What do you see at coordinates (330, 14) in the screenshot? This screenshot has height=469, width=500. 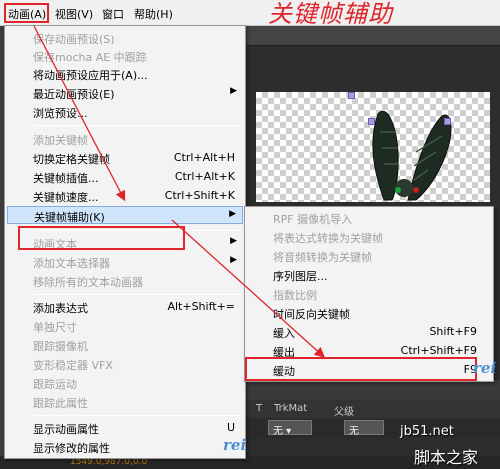 I see `handwritten-title: 关键帧辅助` at bounding box center [330, 14].